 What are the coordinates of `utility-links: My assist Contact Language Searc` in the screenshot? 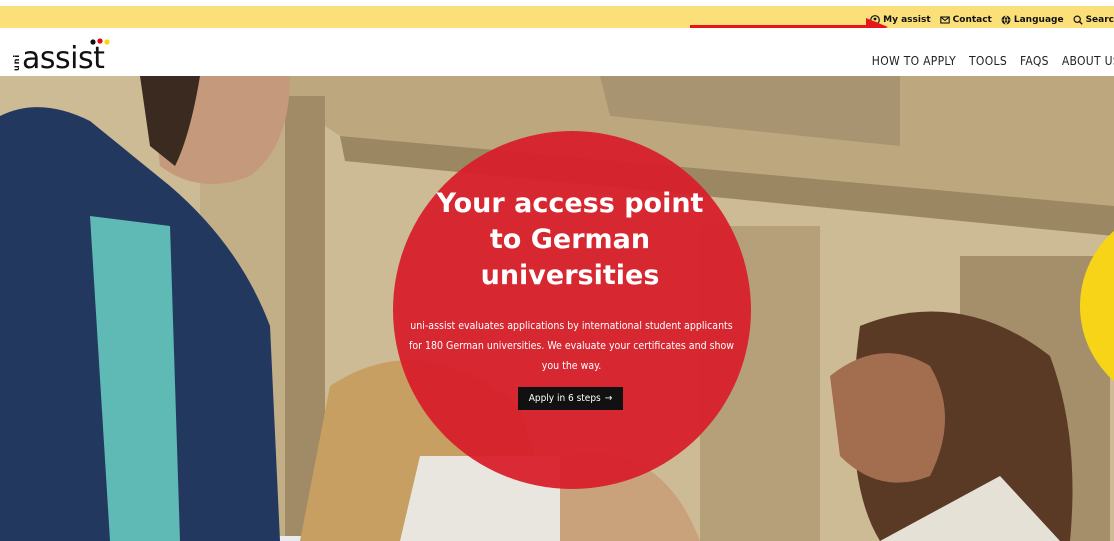 It's located at (992, 20).